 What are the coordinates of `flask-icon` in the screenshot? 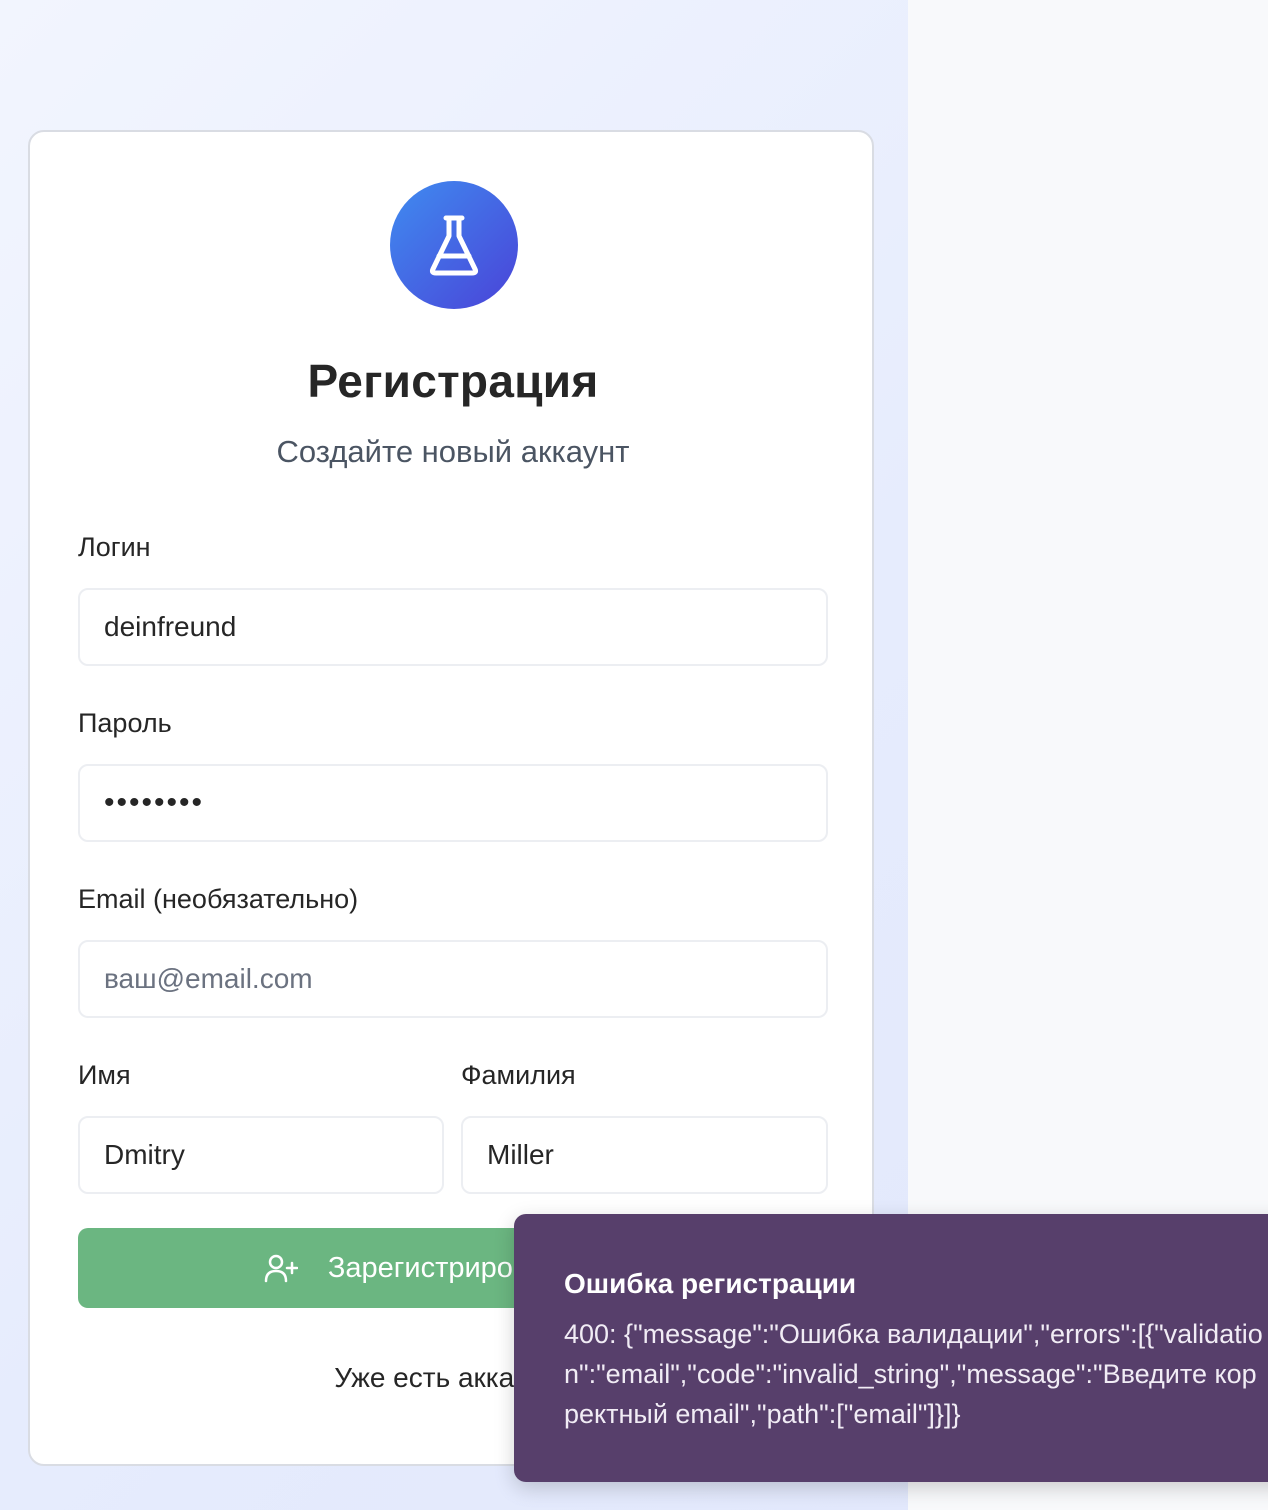 It's located at (454, 245).